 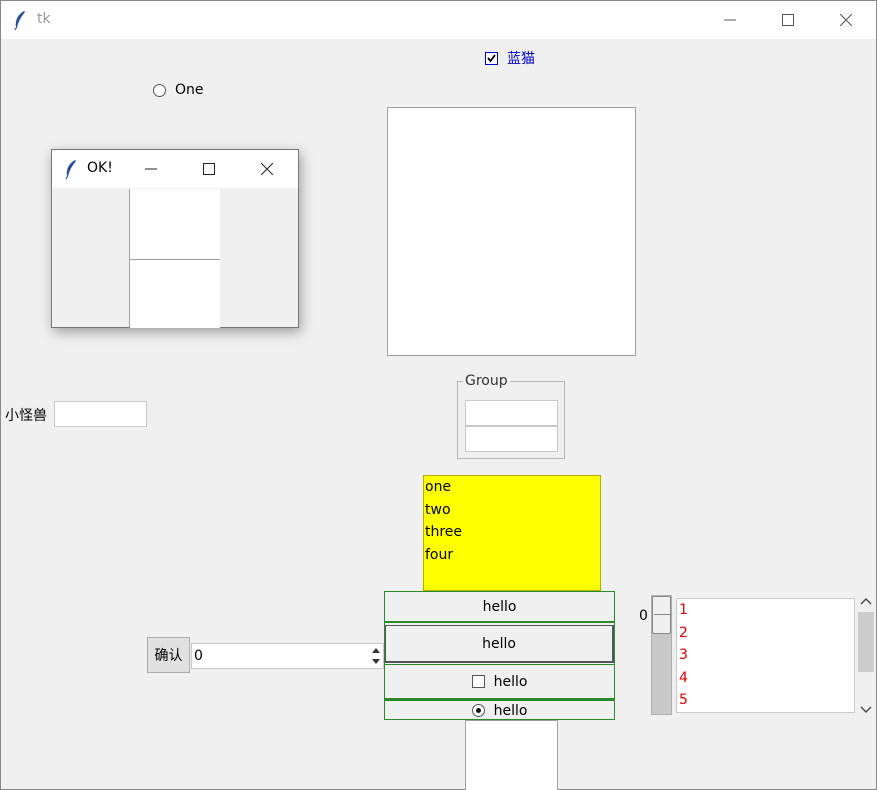 What do you see at coordinates (486, 381) in the screenshot?
I see `group-label: Group` at bounding box center [486, 381].